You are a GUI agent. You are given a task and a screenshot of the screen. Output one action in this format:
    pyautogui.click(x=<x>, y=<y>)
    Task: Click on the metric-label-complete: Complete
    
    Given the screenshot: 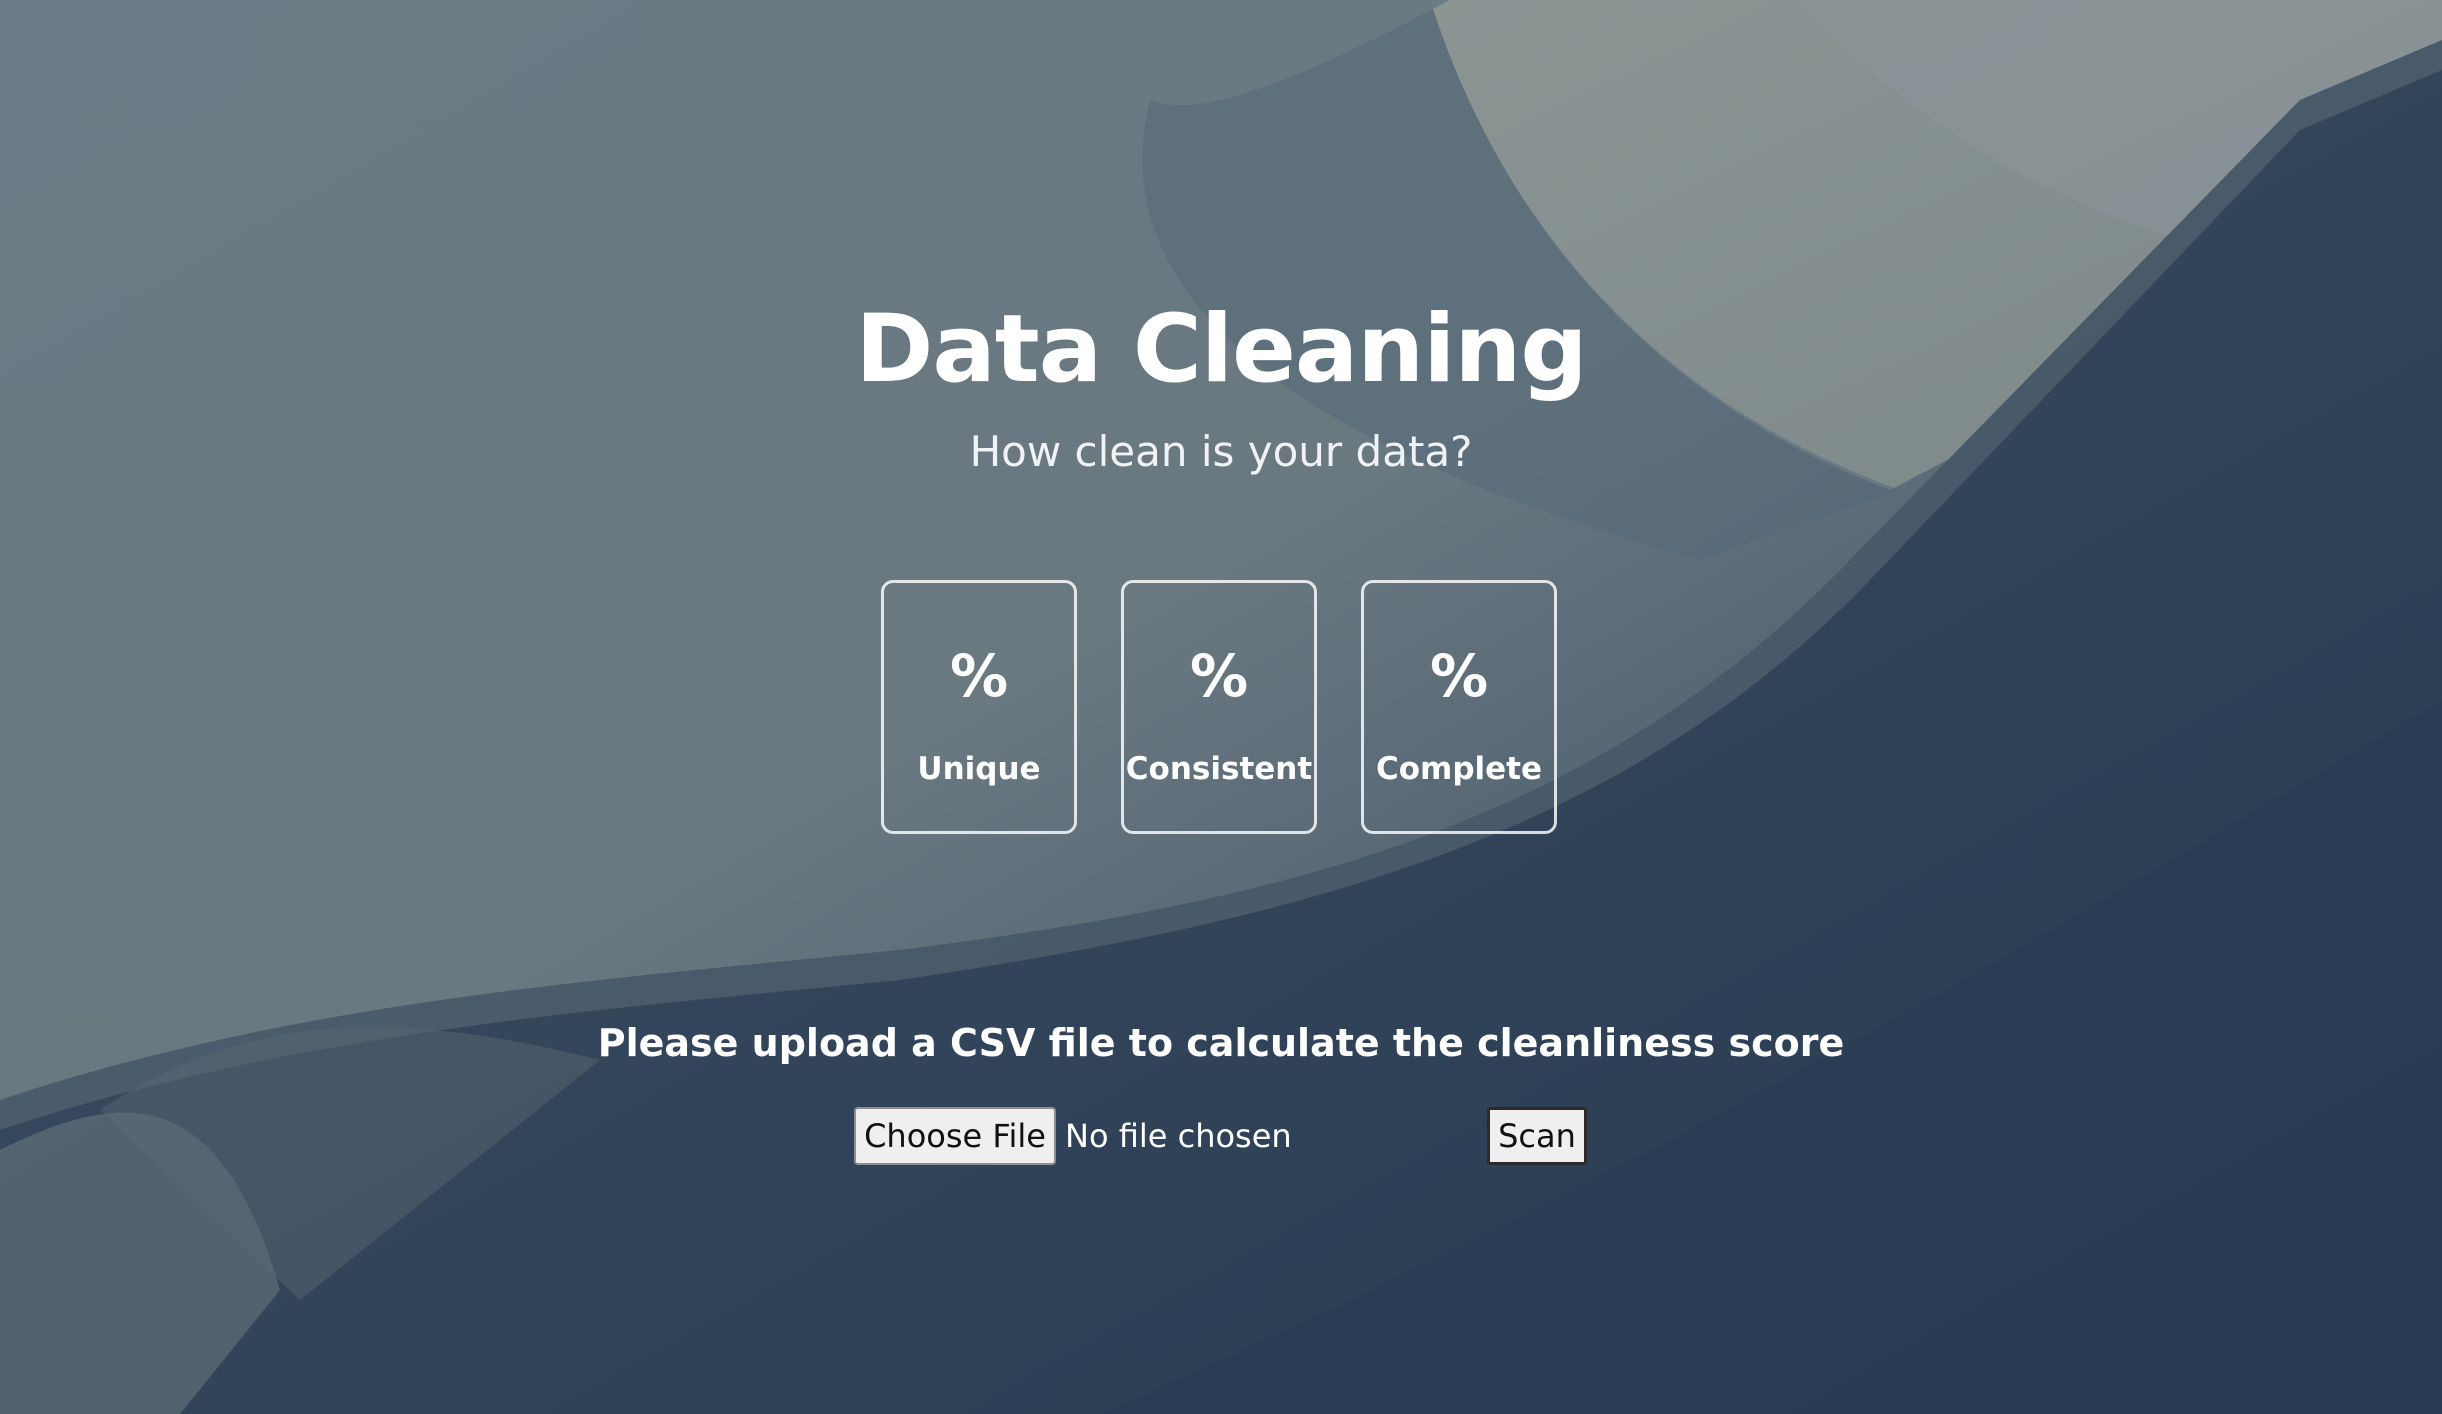 What is the action you would take?
    pyautogui.click(x=1459, y=769)
    